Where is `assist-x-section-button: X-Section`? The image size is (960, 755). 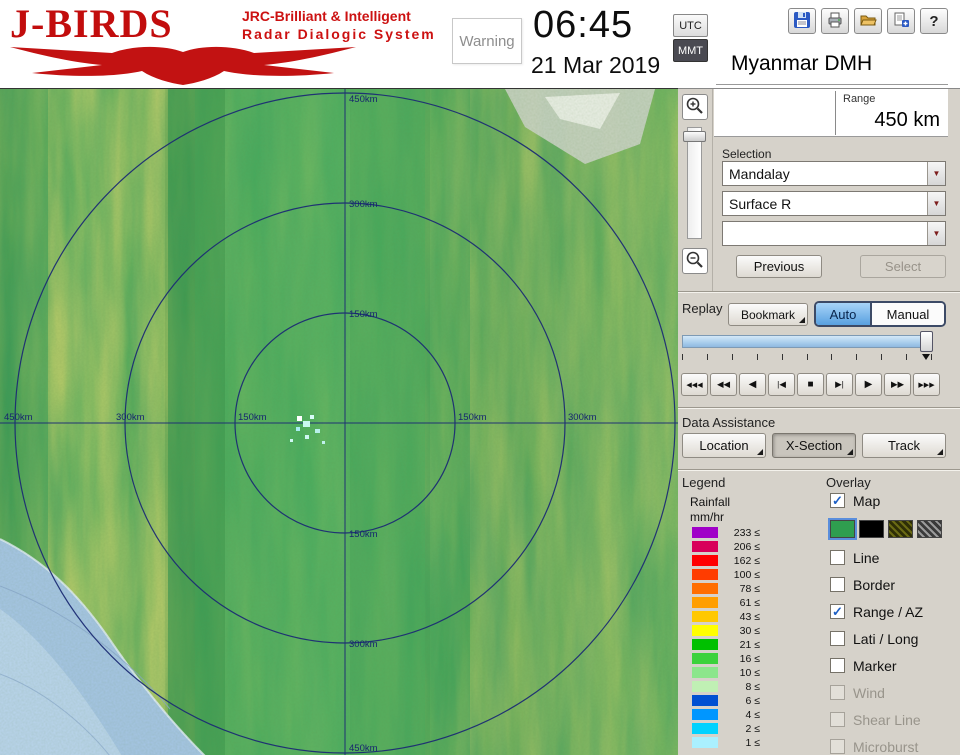 assist-x-section-button: X-Section is located at coordinates (814, 445).